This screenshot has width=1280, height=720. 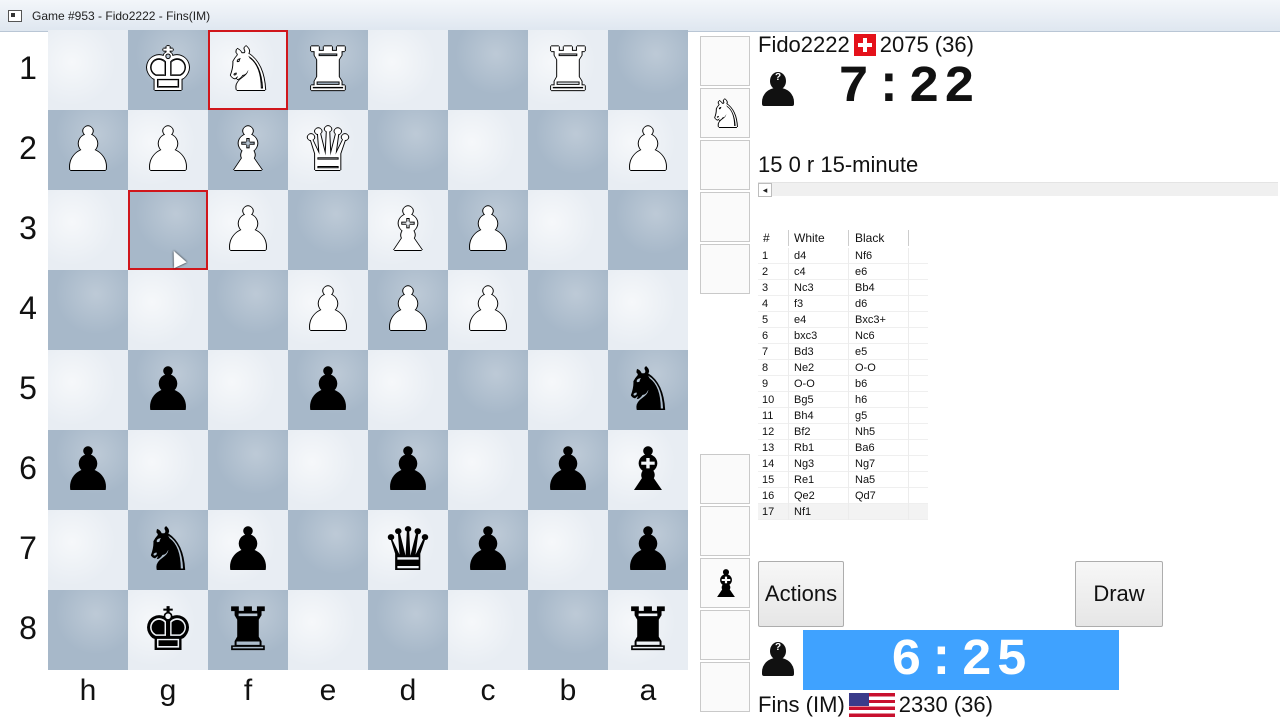 What do you see at coordinates (88, 470) in the screenshot?
I see `piece-h6: ♟` at bounding box center [88, 470].